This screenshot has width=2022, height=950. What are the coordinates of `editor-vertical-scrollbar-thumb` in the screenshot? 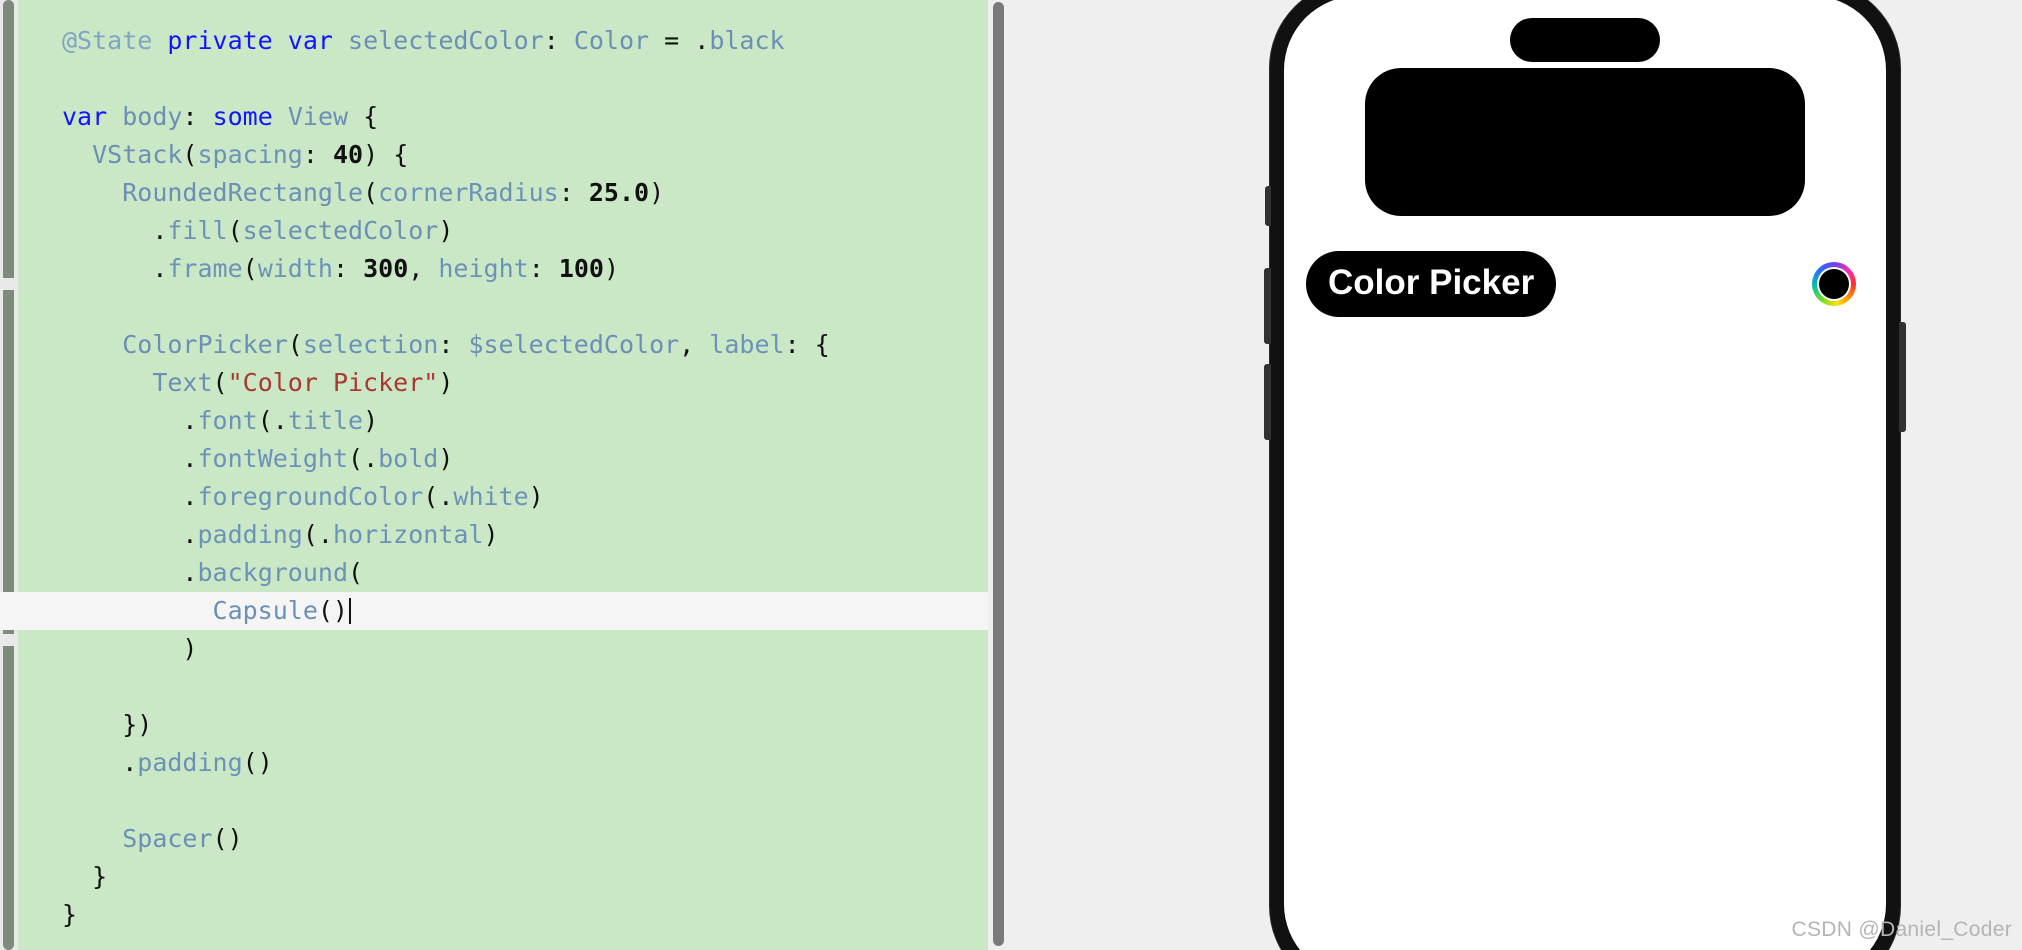 It's located at (998, 474).